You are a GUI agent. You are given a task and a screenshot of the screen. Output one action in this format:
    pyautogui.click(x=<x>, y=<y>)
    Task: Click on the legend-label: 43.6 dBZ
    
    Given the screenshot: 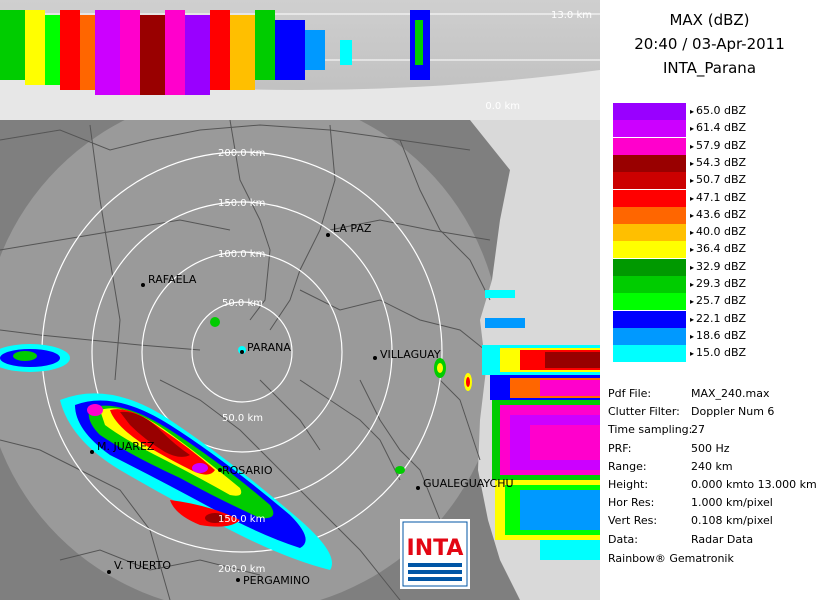 What is the action you would take?
    pyautogui.click(x=718, y=214)
    